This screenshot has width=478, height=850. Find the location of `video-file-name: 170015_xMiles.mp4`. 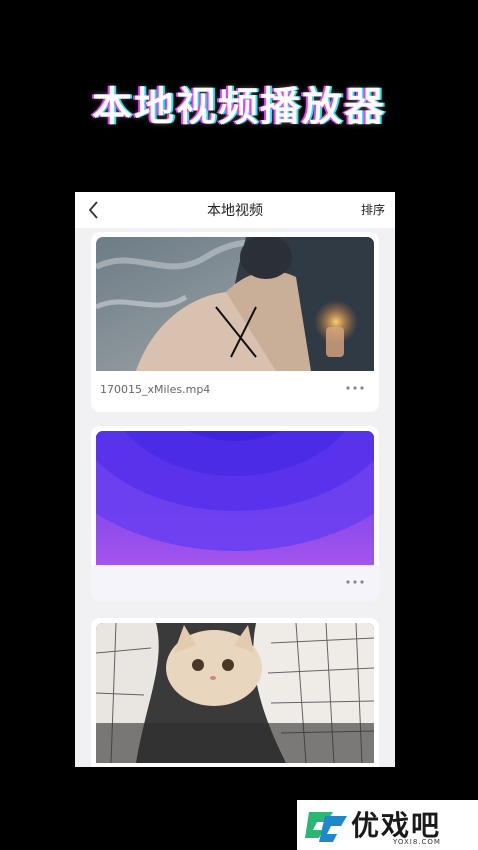

video-file-name: 170015_xMiles.mp4 is located at coordinates (155, 389).